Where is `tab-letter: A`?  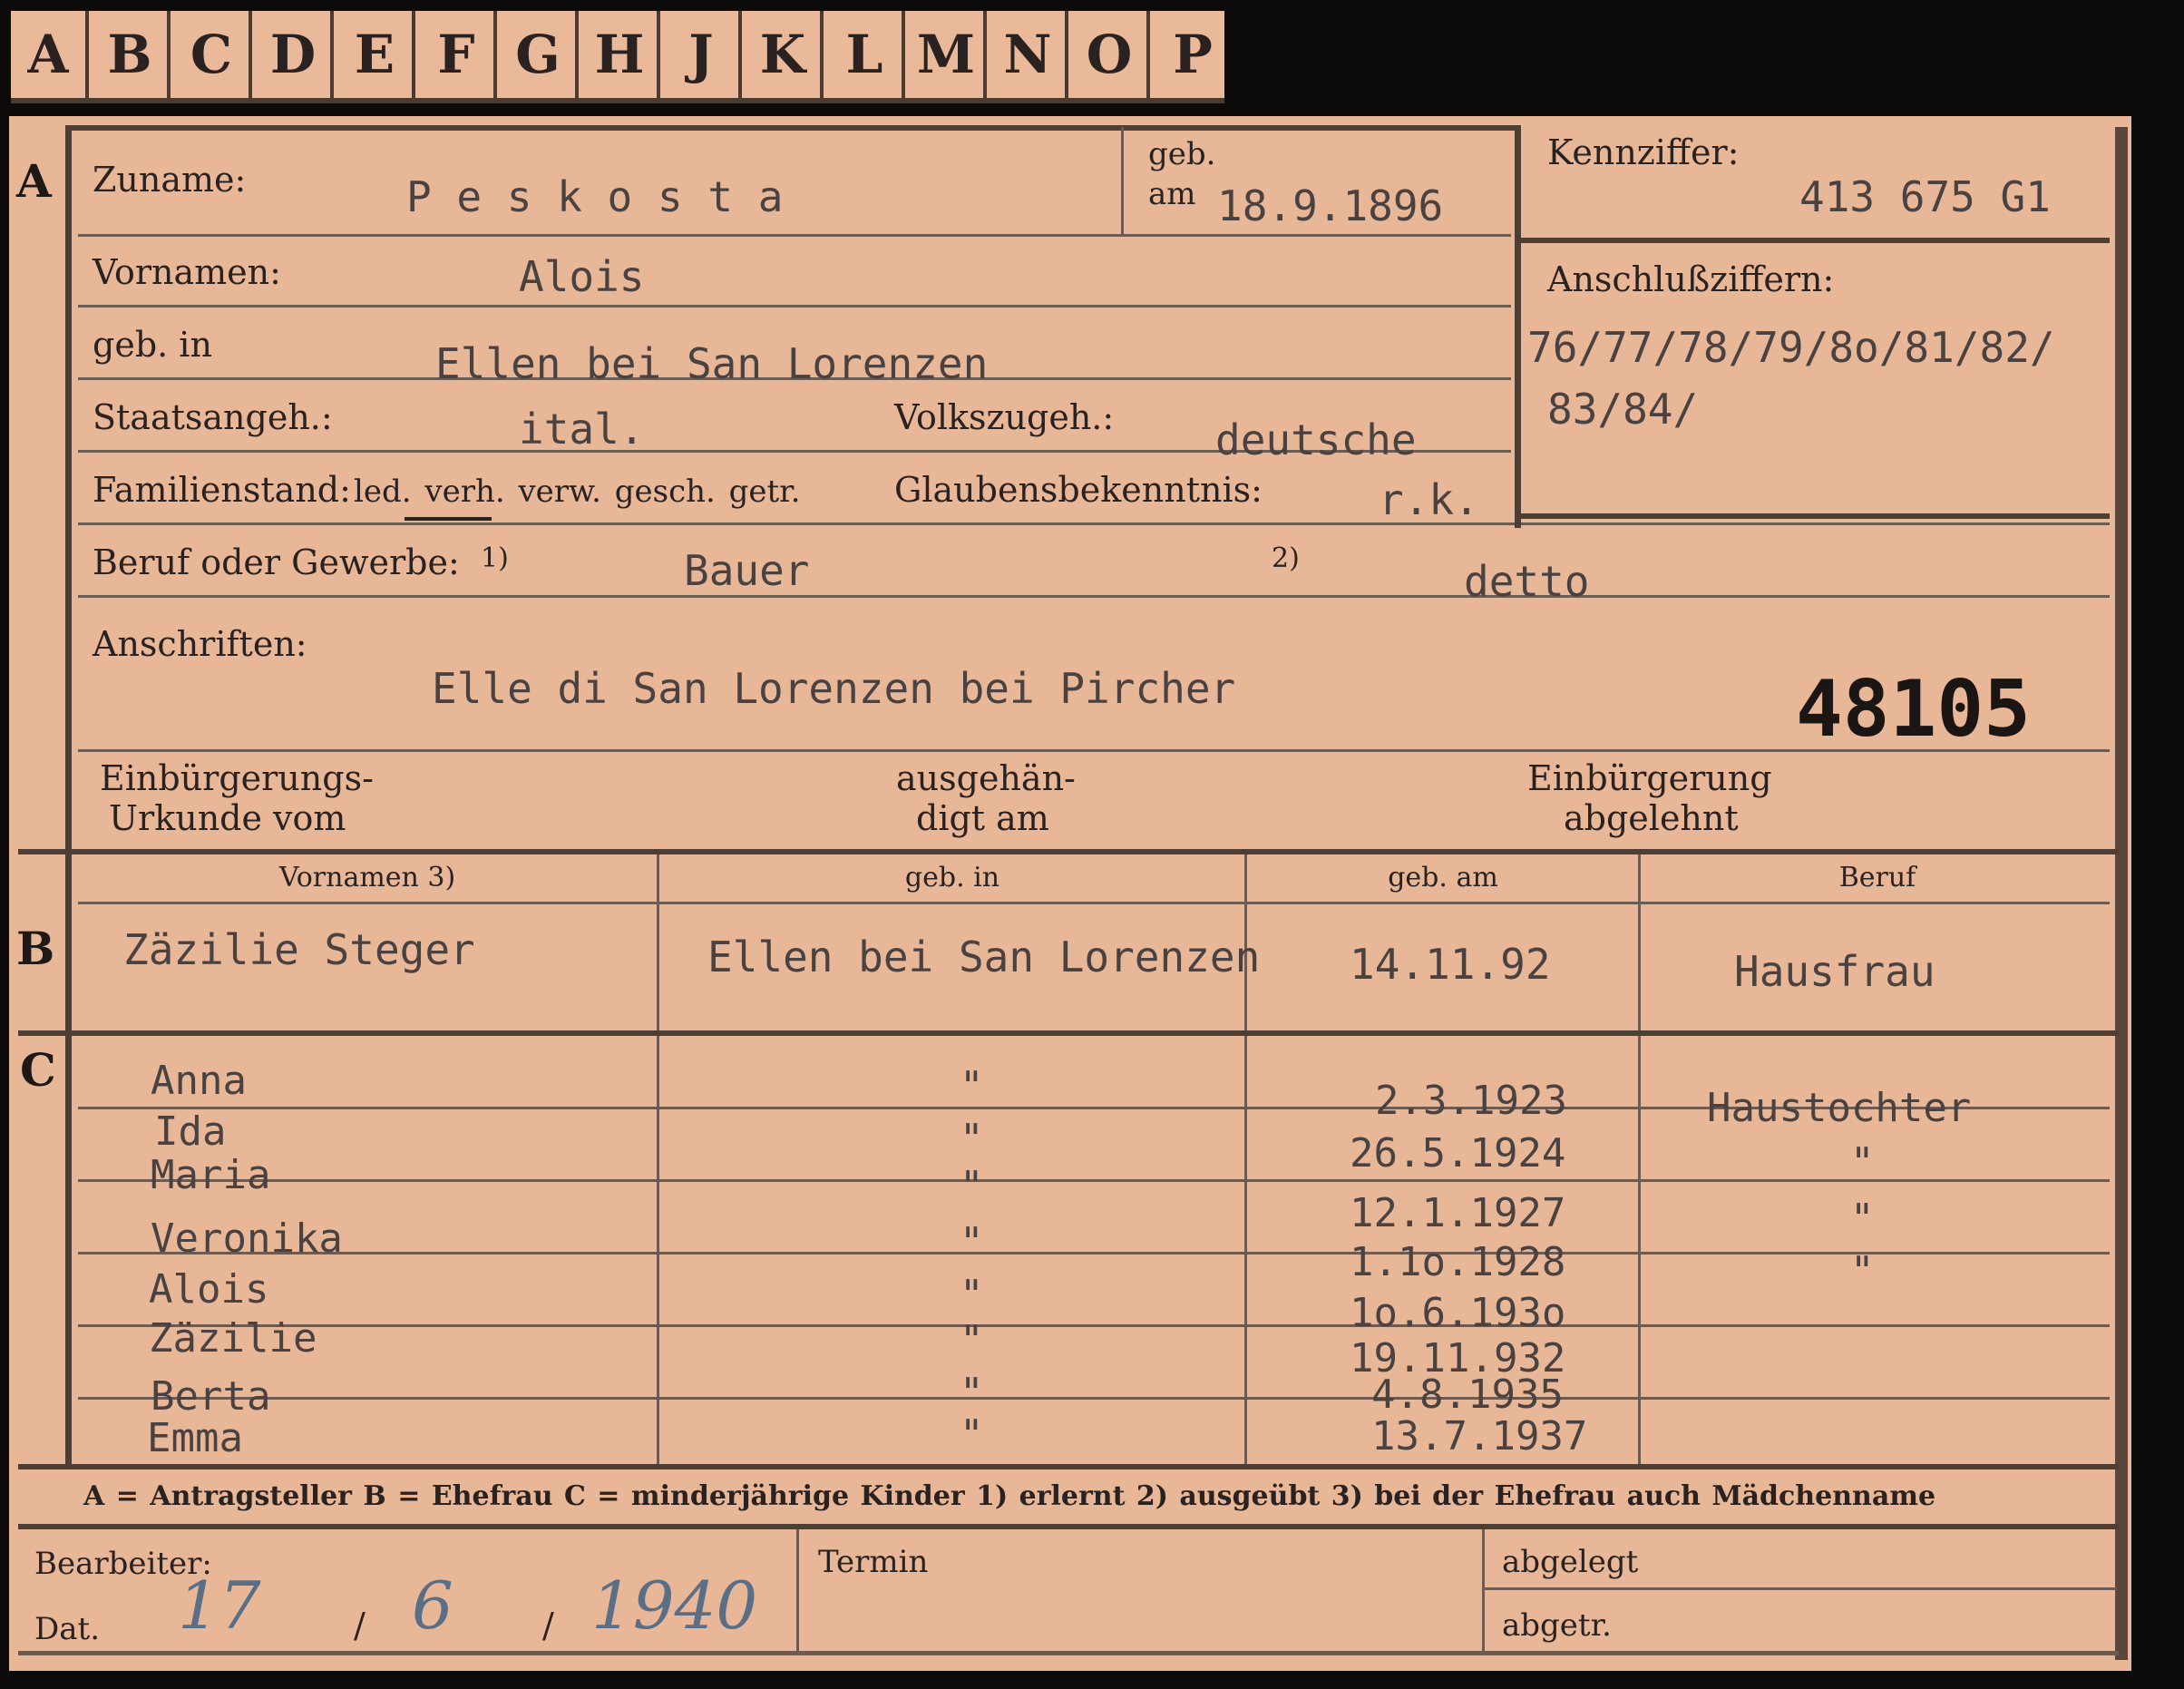
tab-letter: A is located at coordinates (50, 55).